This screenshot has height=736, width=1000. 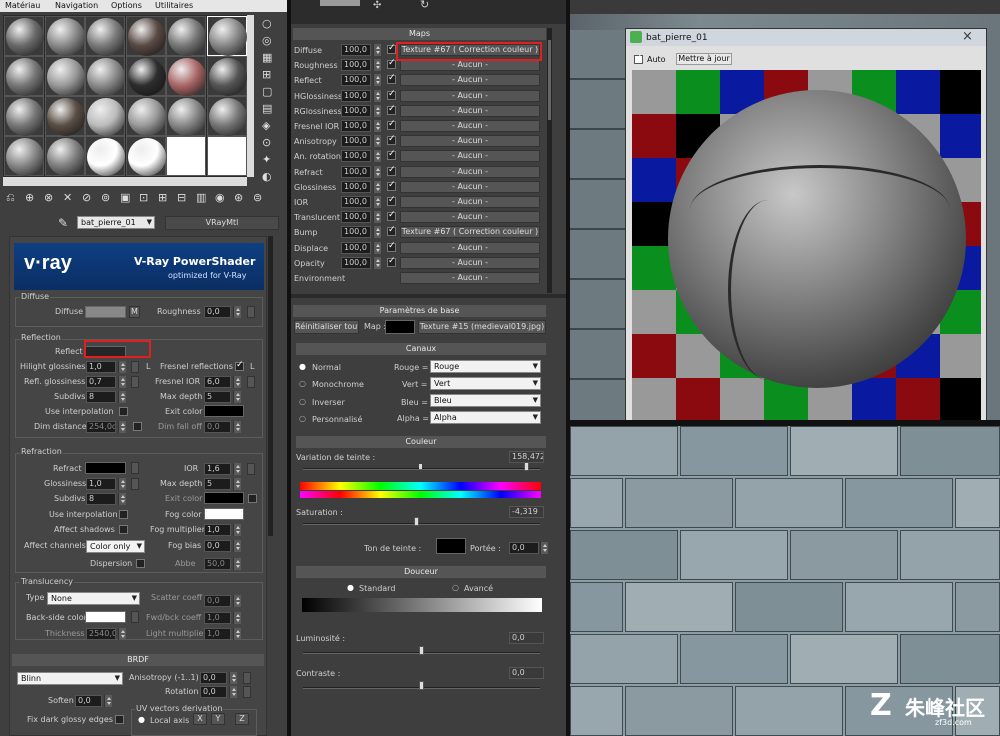 I want to click on luminosite-field: 0,0, so click(x=526, y=638).